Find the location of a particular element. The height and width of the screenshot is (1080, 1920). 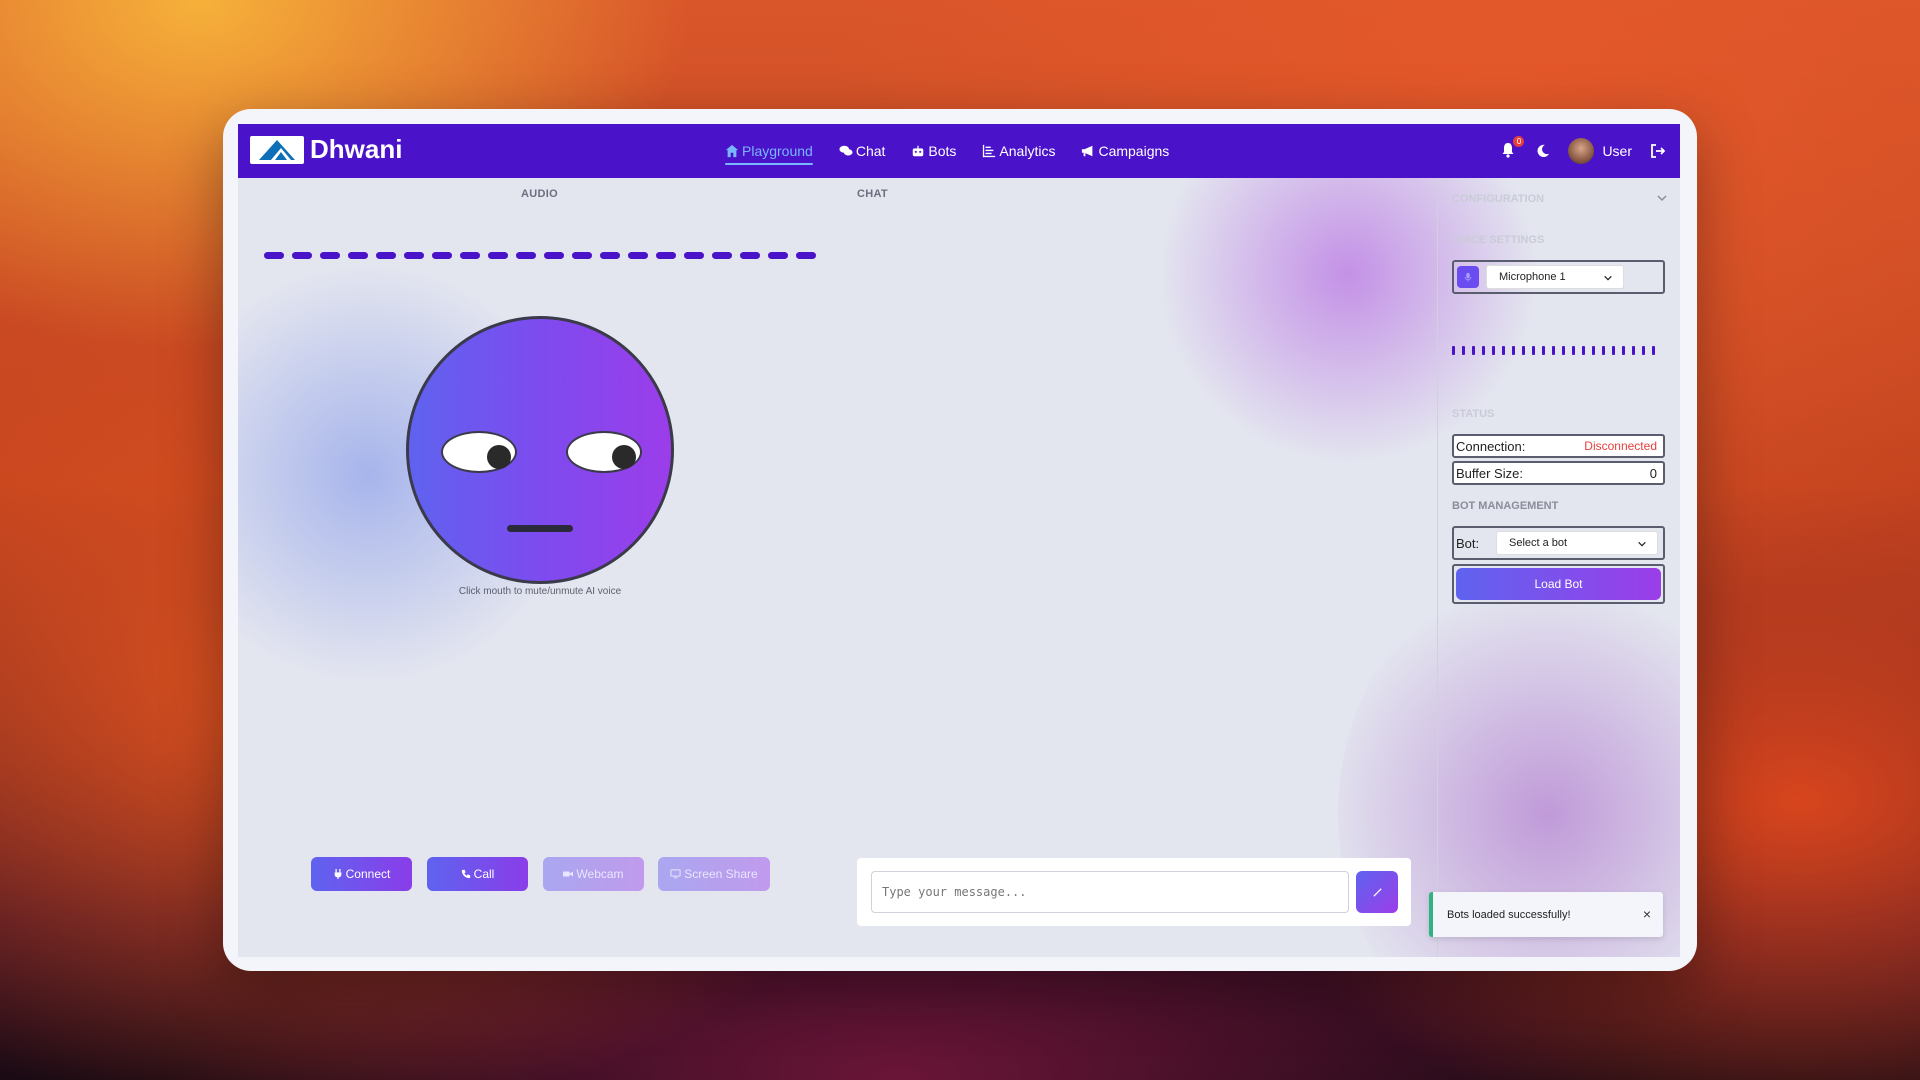

microphone-select: Microphone 1 is located at coordinates (1555, 277).